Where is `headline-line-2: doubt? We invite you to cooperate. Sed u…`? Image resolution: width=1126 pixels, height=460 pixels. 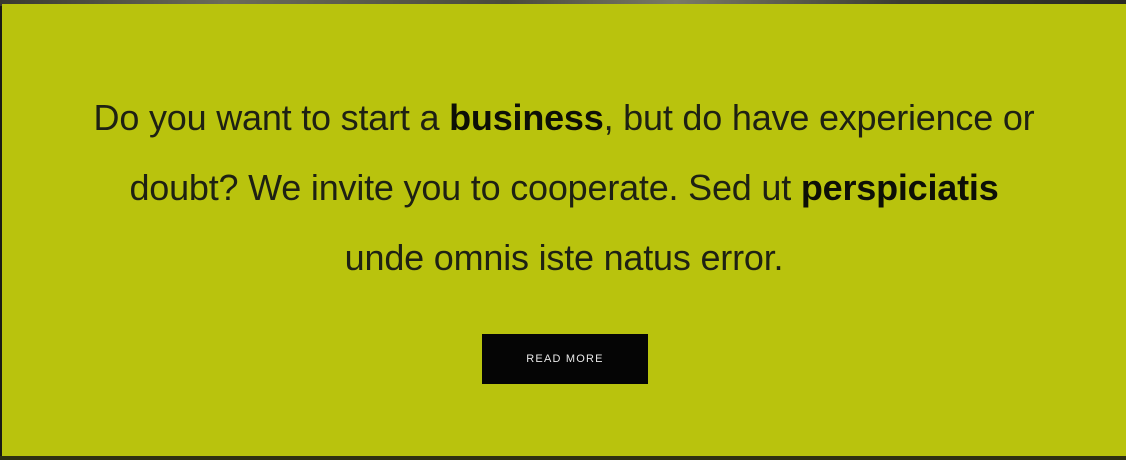
headline-line-2: doubt? We invite you to cooperate. Sed u… is located at coordinates (564, 188).